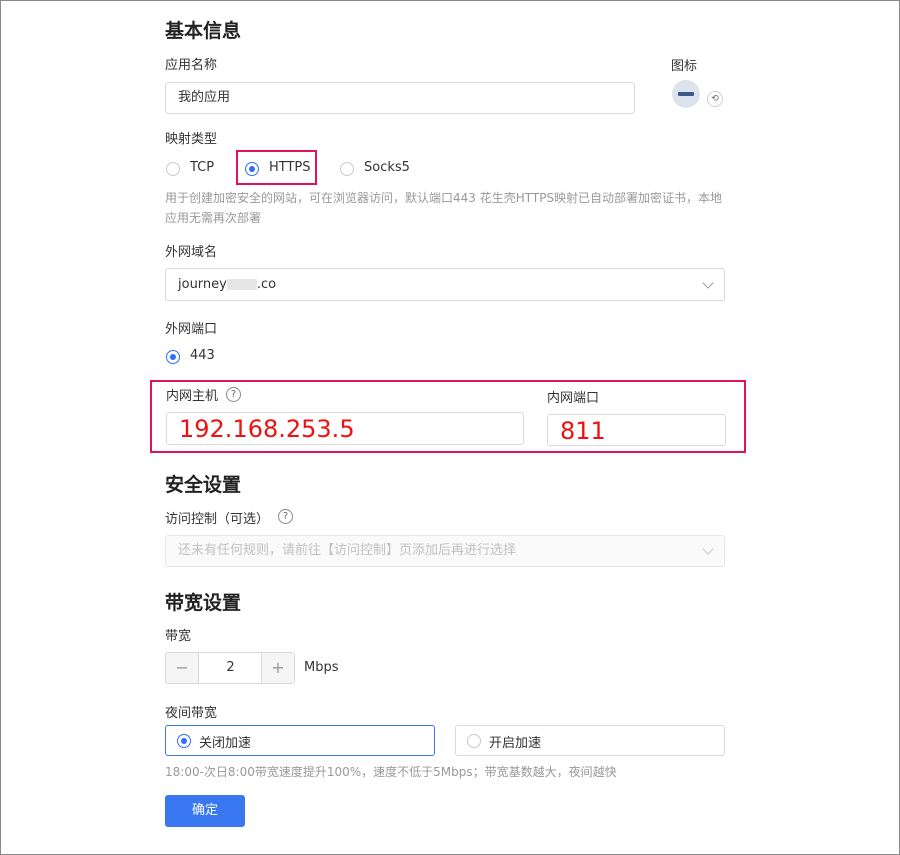  What do you see at coordinates (445, 284) in the screenshot?
I see `domain-select: journey .co` at bounding box center [445, 284].